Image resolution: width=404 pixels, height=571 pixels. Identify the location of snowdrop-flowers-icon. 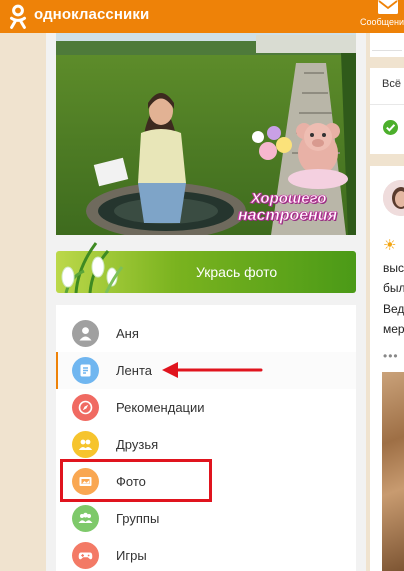
(92, 267).